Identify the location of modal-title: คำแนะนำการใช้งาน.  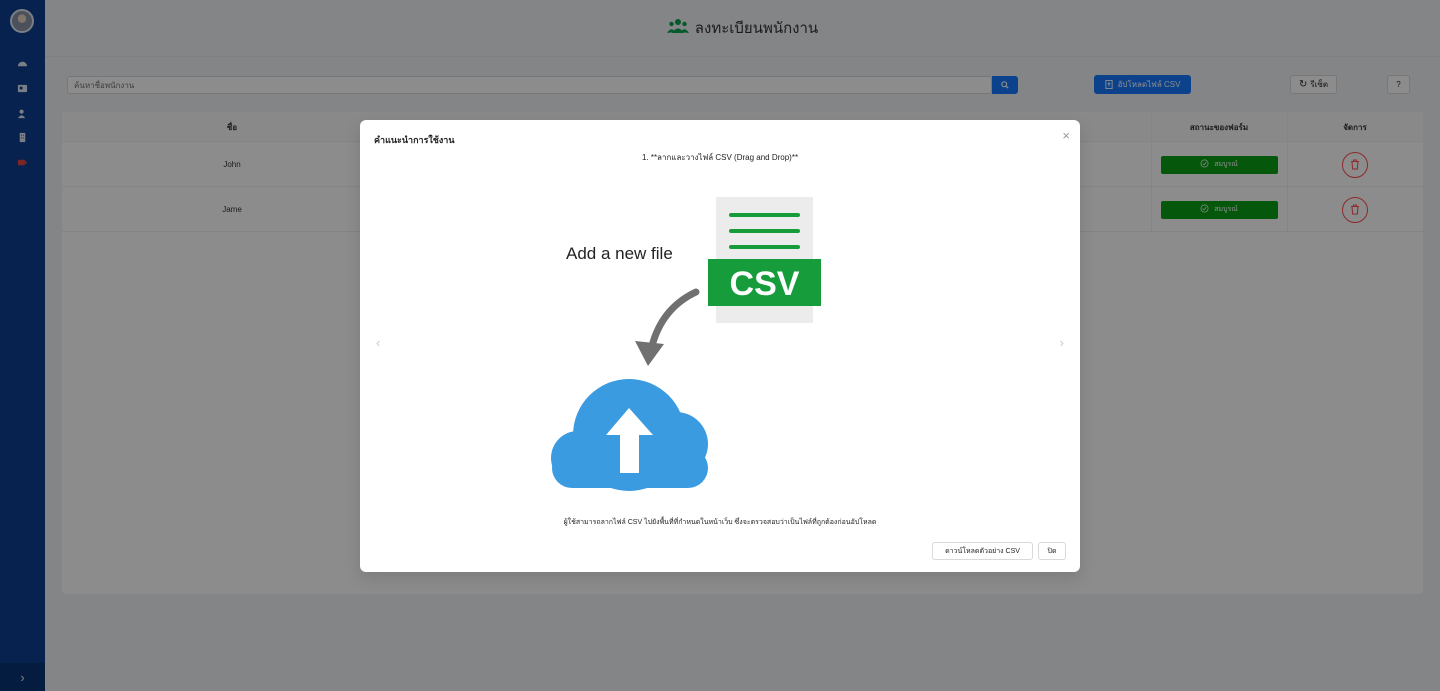
(414, 140).